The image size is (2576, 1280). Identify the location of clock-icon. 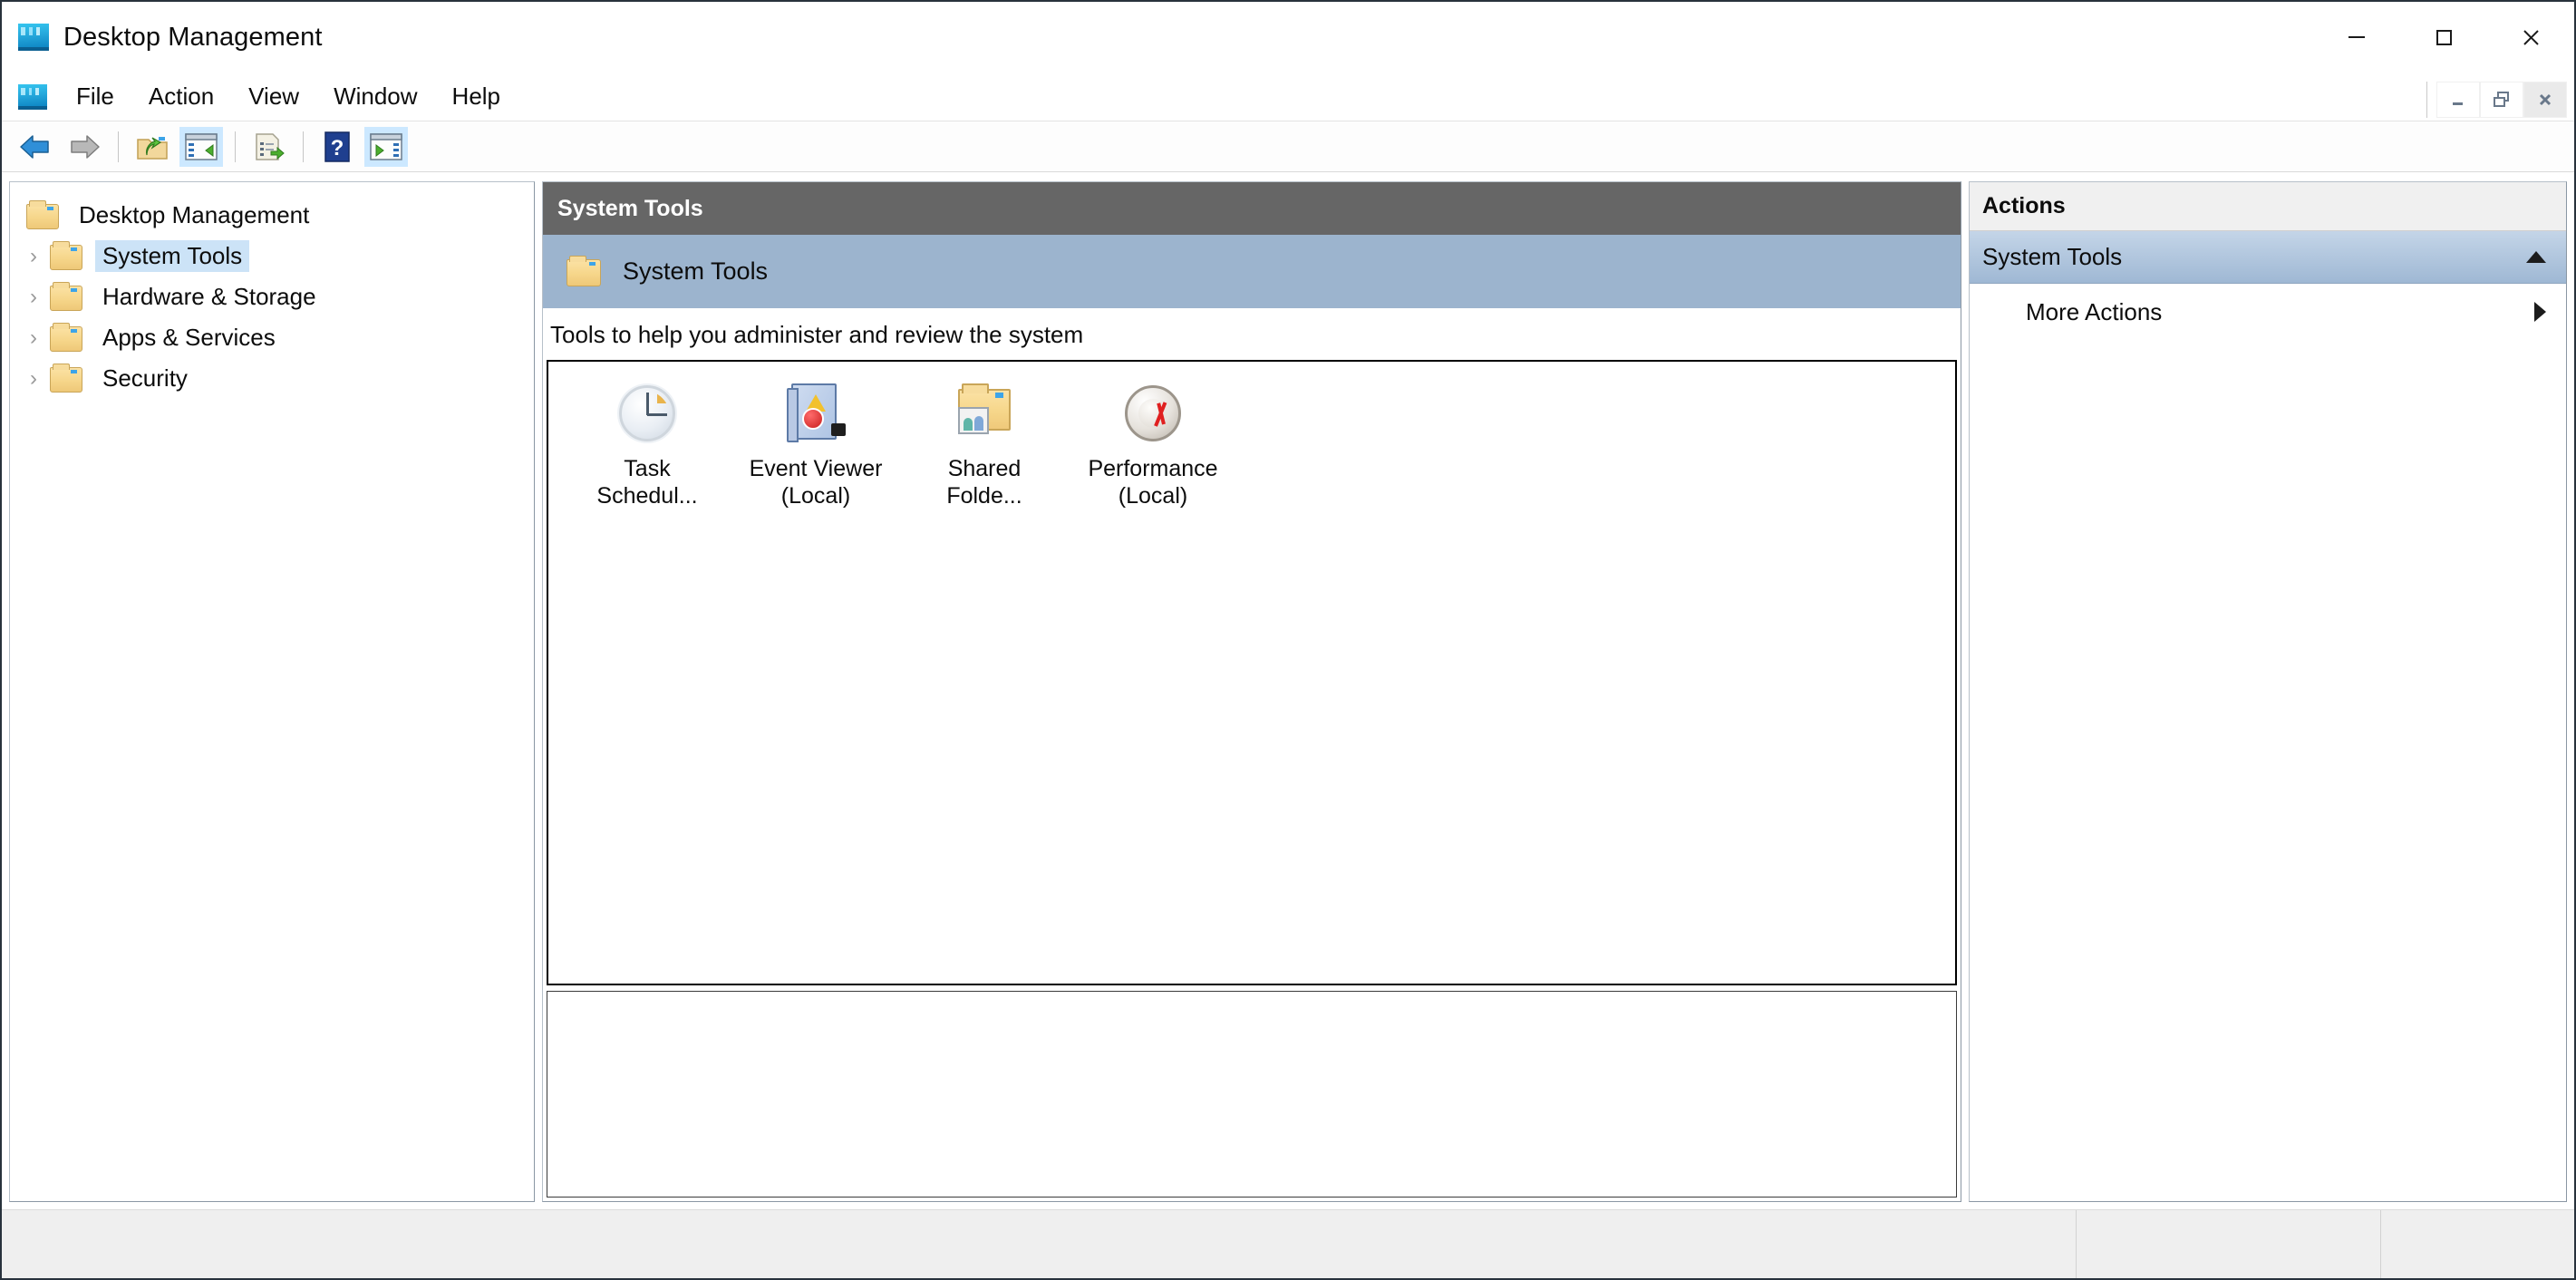
(647, 415).